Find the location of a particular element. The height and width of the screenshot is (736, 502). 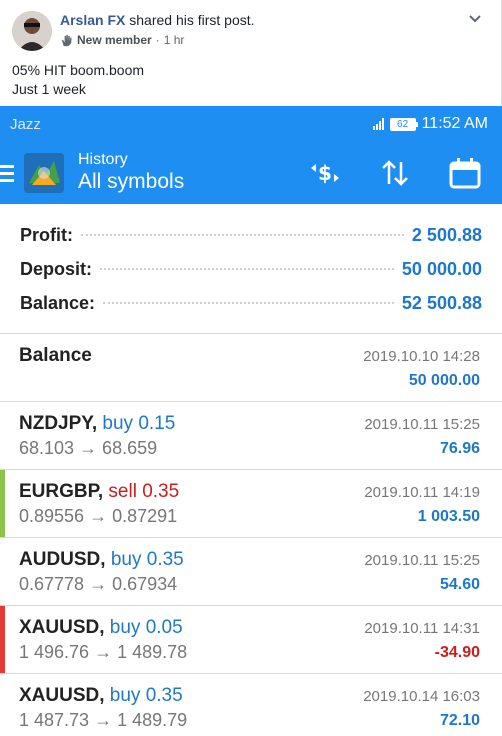

deal-symbol: NZDJPY, buy 0.15 is located at coordinates (97, 424).